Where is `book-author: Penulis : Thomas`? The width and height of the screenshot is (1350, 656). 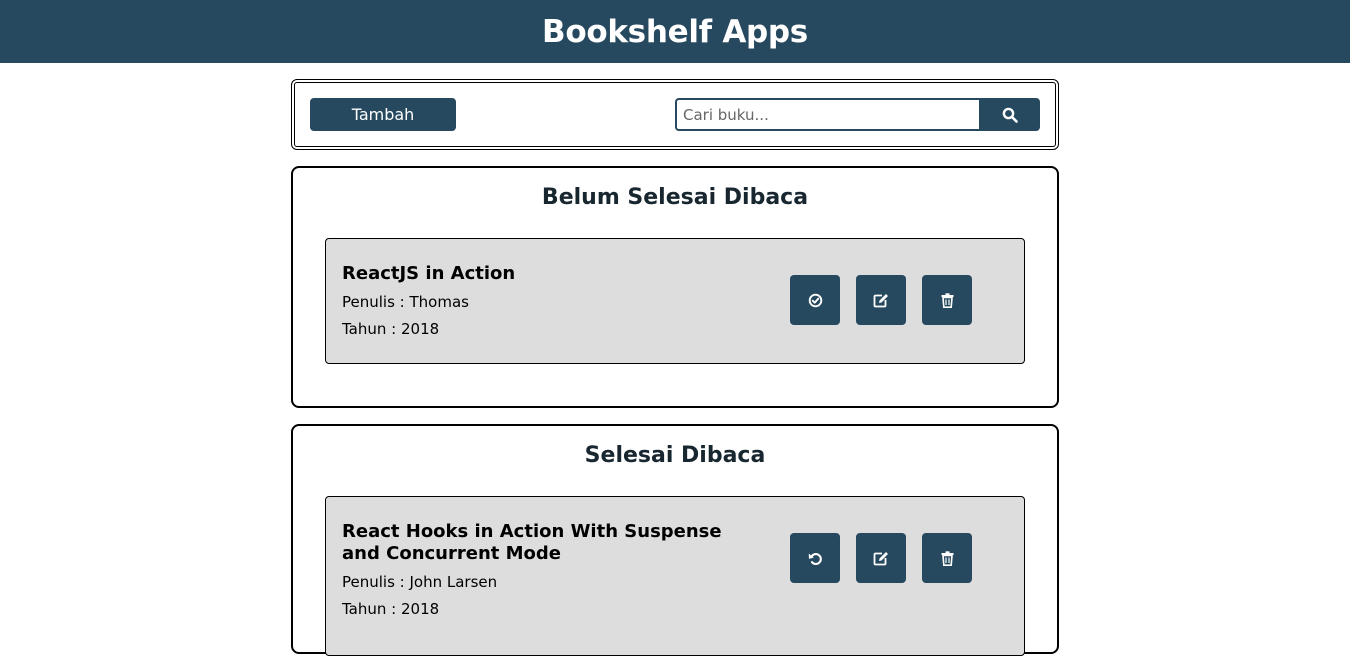
book-author: Penulis : Thomas is located at coordinates (405, 302).